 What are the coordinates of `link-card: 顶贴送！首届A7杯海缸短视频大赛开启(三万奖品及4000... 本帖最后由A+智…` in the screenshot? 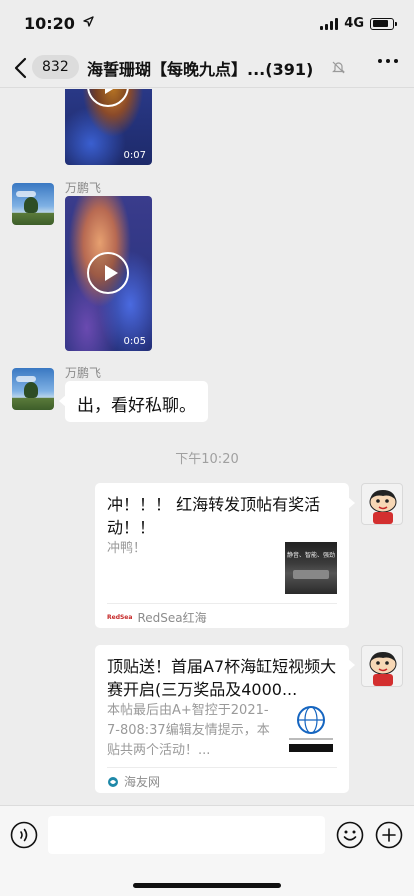 It's located at (225, 719).